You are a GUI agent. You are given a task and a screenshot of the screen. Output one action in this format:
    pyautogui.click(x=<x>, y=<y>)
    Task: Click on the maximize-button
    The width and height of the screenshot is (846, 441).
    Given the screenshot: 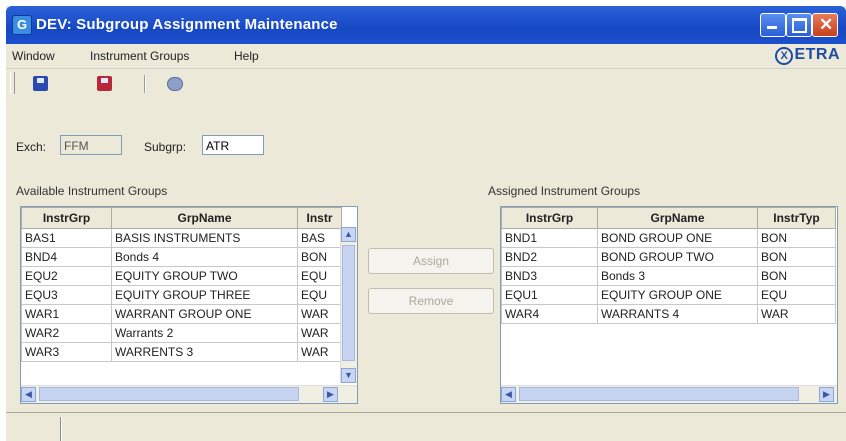 What is the action you would take?
    pyautogui.click(x=799, y=25)
    